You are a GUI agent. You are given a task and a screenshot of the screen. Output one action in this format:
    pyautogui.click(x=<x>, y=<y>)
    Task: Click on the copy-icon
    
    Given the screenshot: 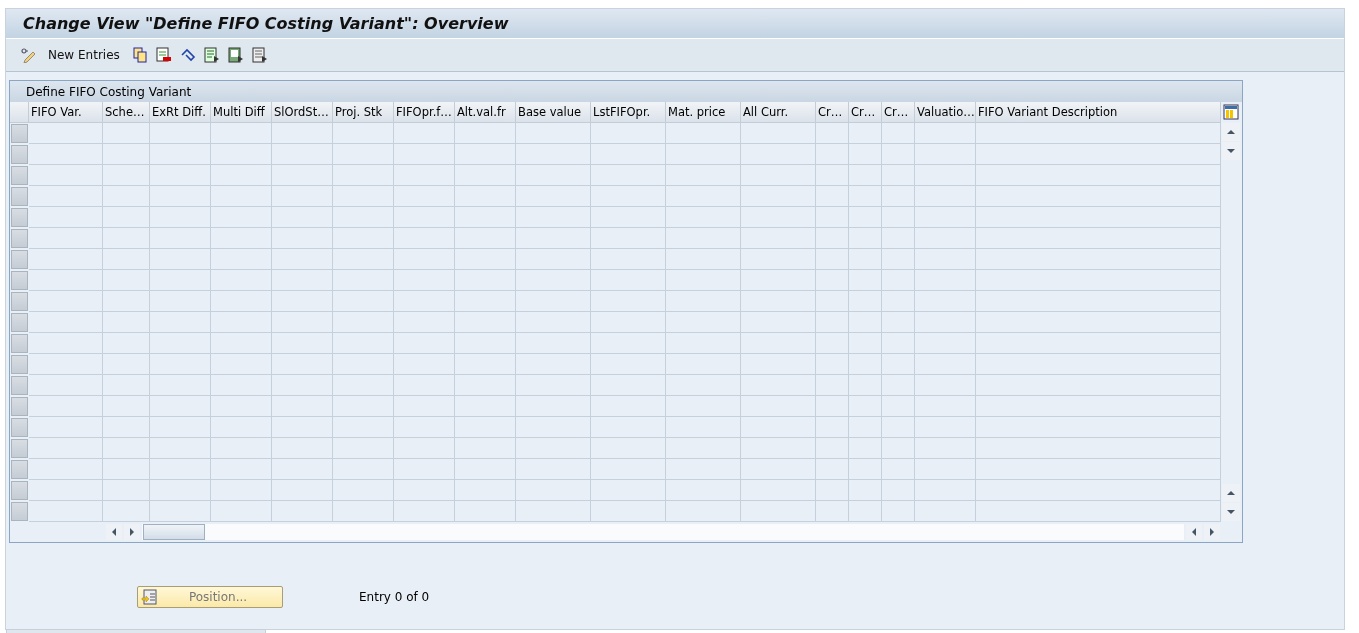 What is the action you would take?
    pyautogui.click(x=139, y=55)
    